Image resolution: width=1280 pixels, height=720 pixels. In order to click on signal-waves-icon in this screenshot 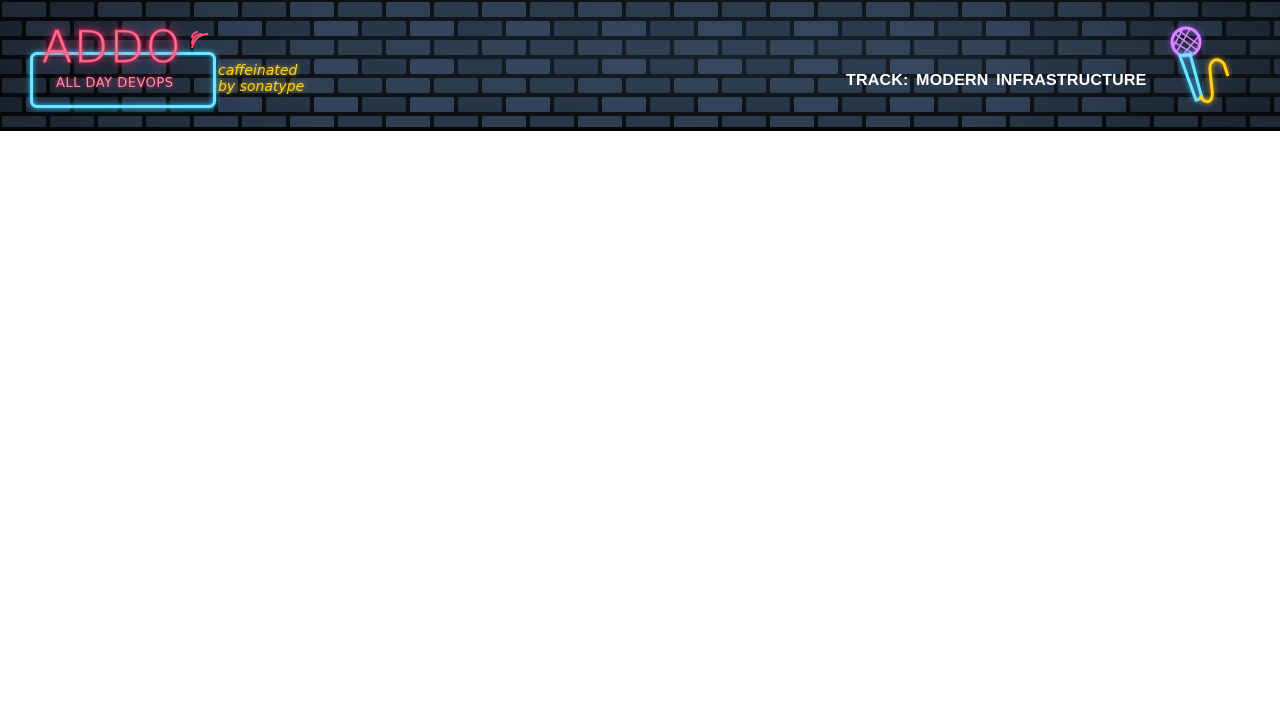, I will do `click(200, 39)`.